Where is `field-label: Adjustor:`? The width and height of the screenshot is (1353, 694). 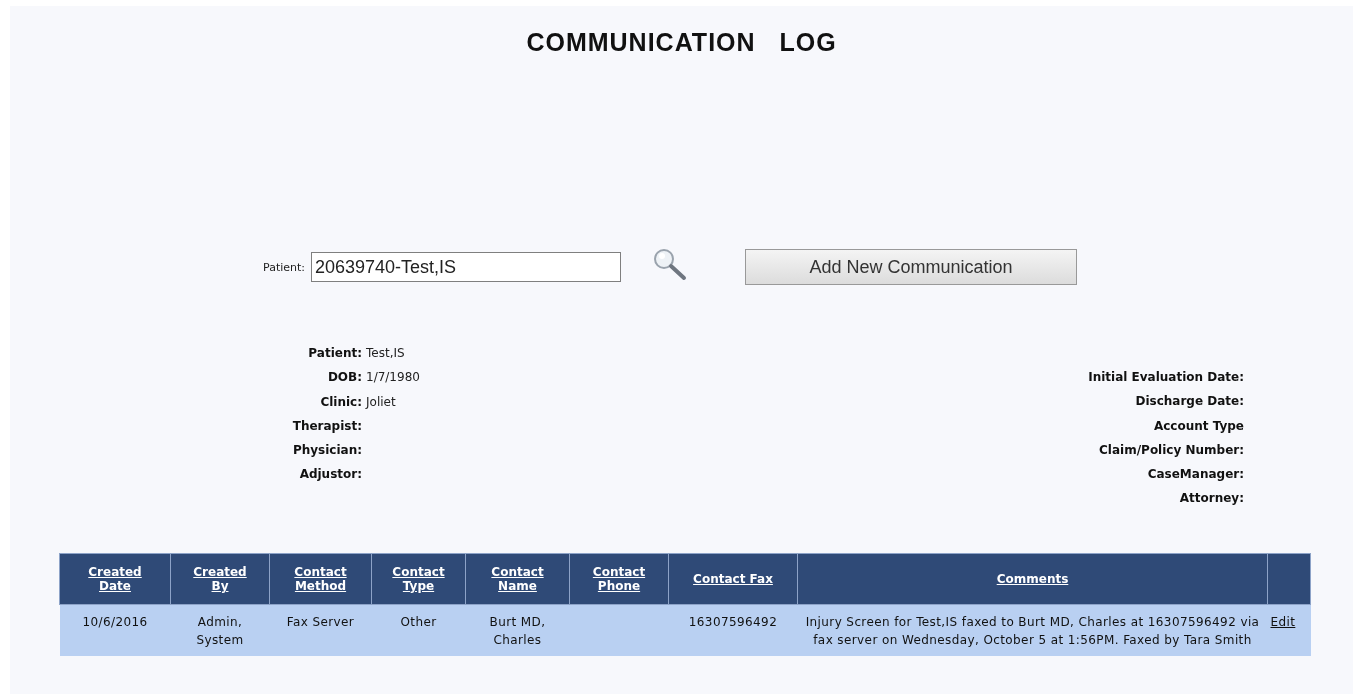
field-label: Adjustor: is located at coordinates (330, 475).